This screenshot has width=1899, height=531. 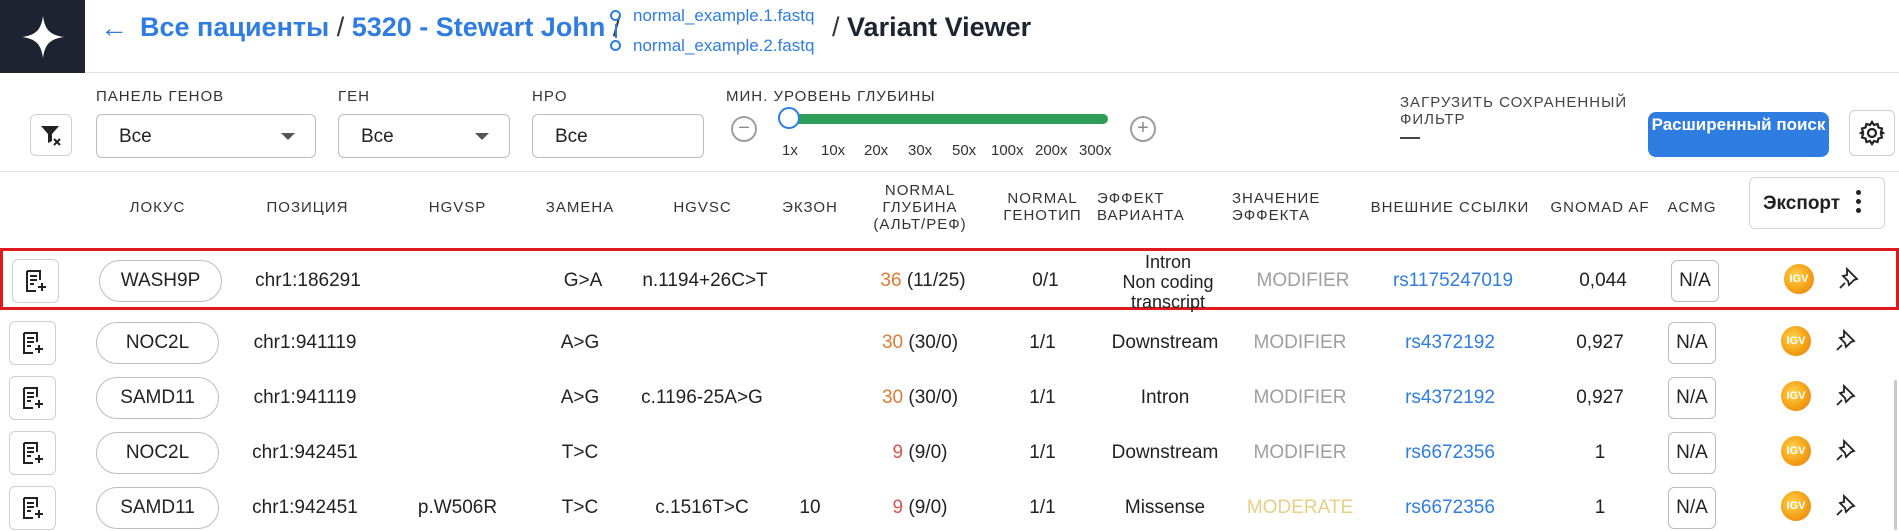 What do you see at coordinates (1600, 452) in the screenshot?
I see `gnomad-cell: 1` at bounding box center [1600, 452].